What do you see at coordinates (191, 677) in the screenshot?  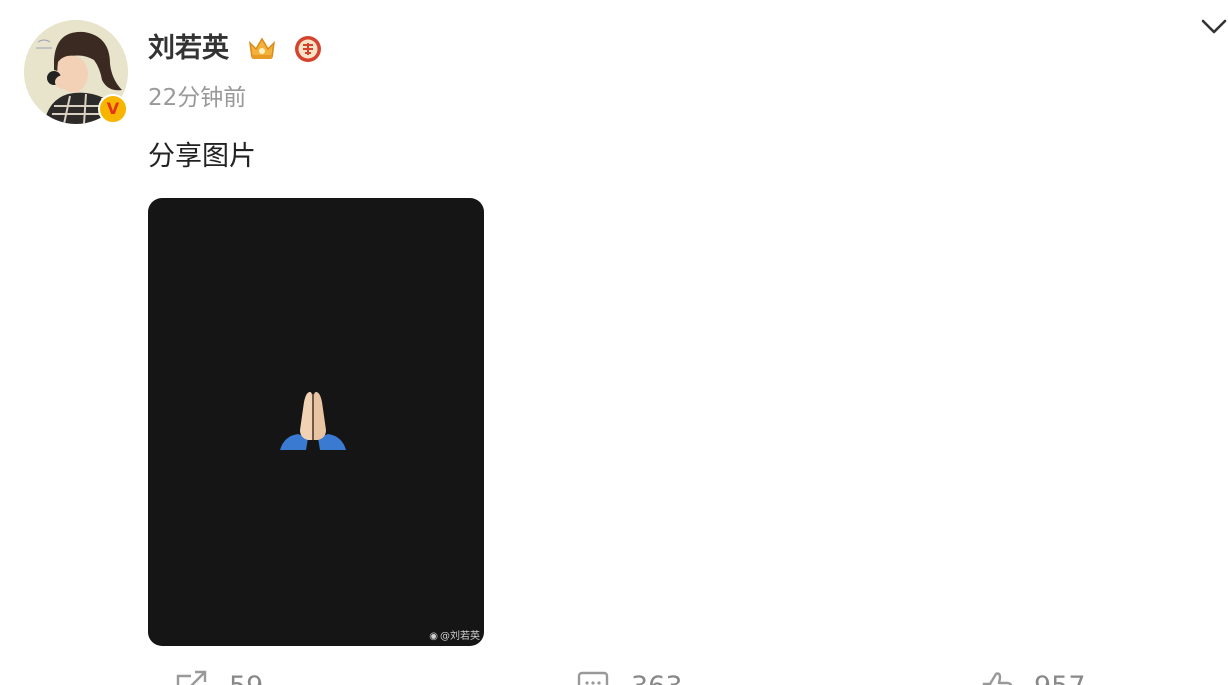 I see `repost-icon` at bounding box center [191, 677].